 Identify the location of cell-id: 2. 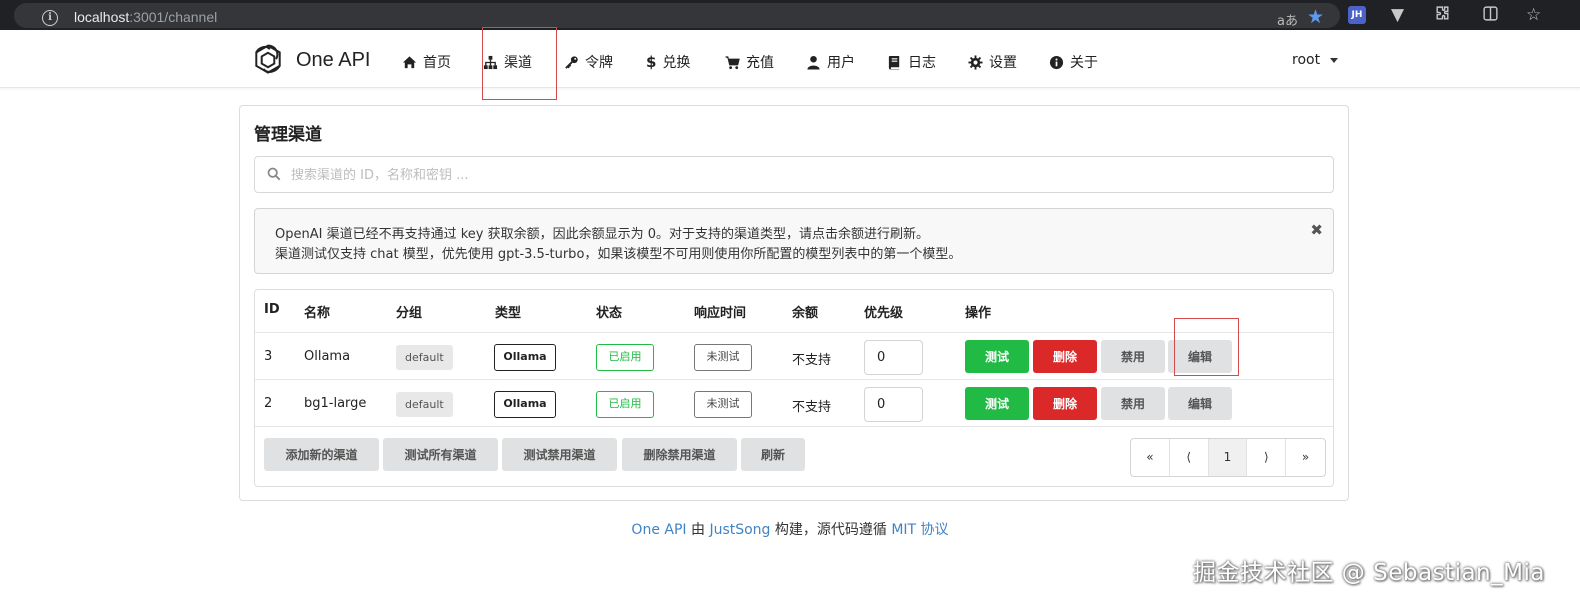
(268, 403).